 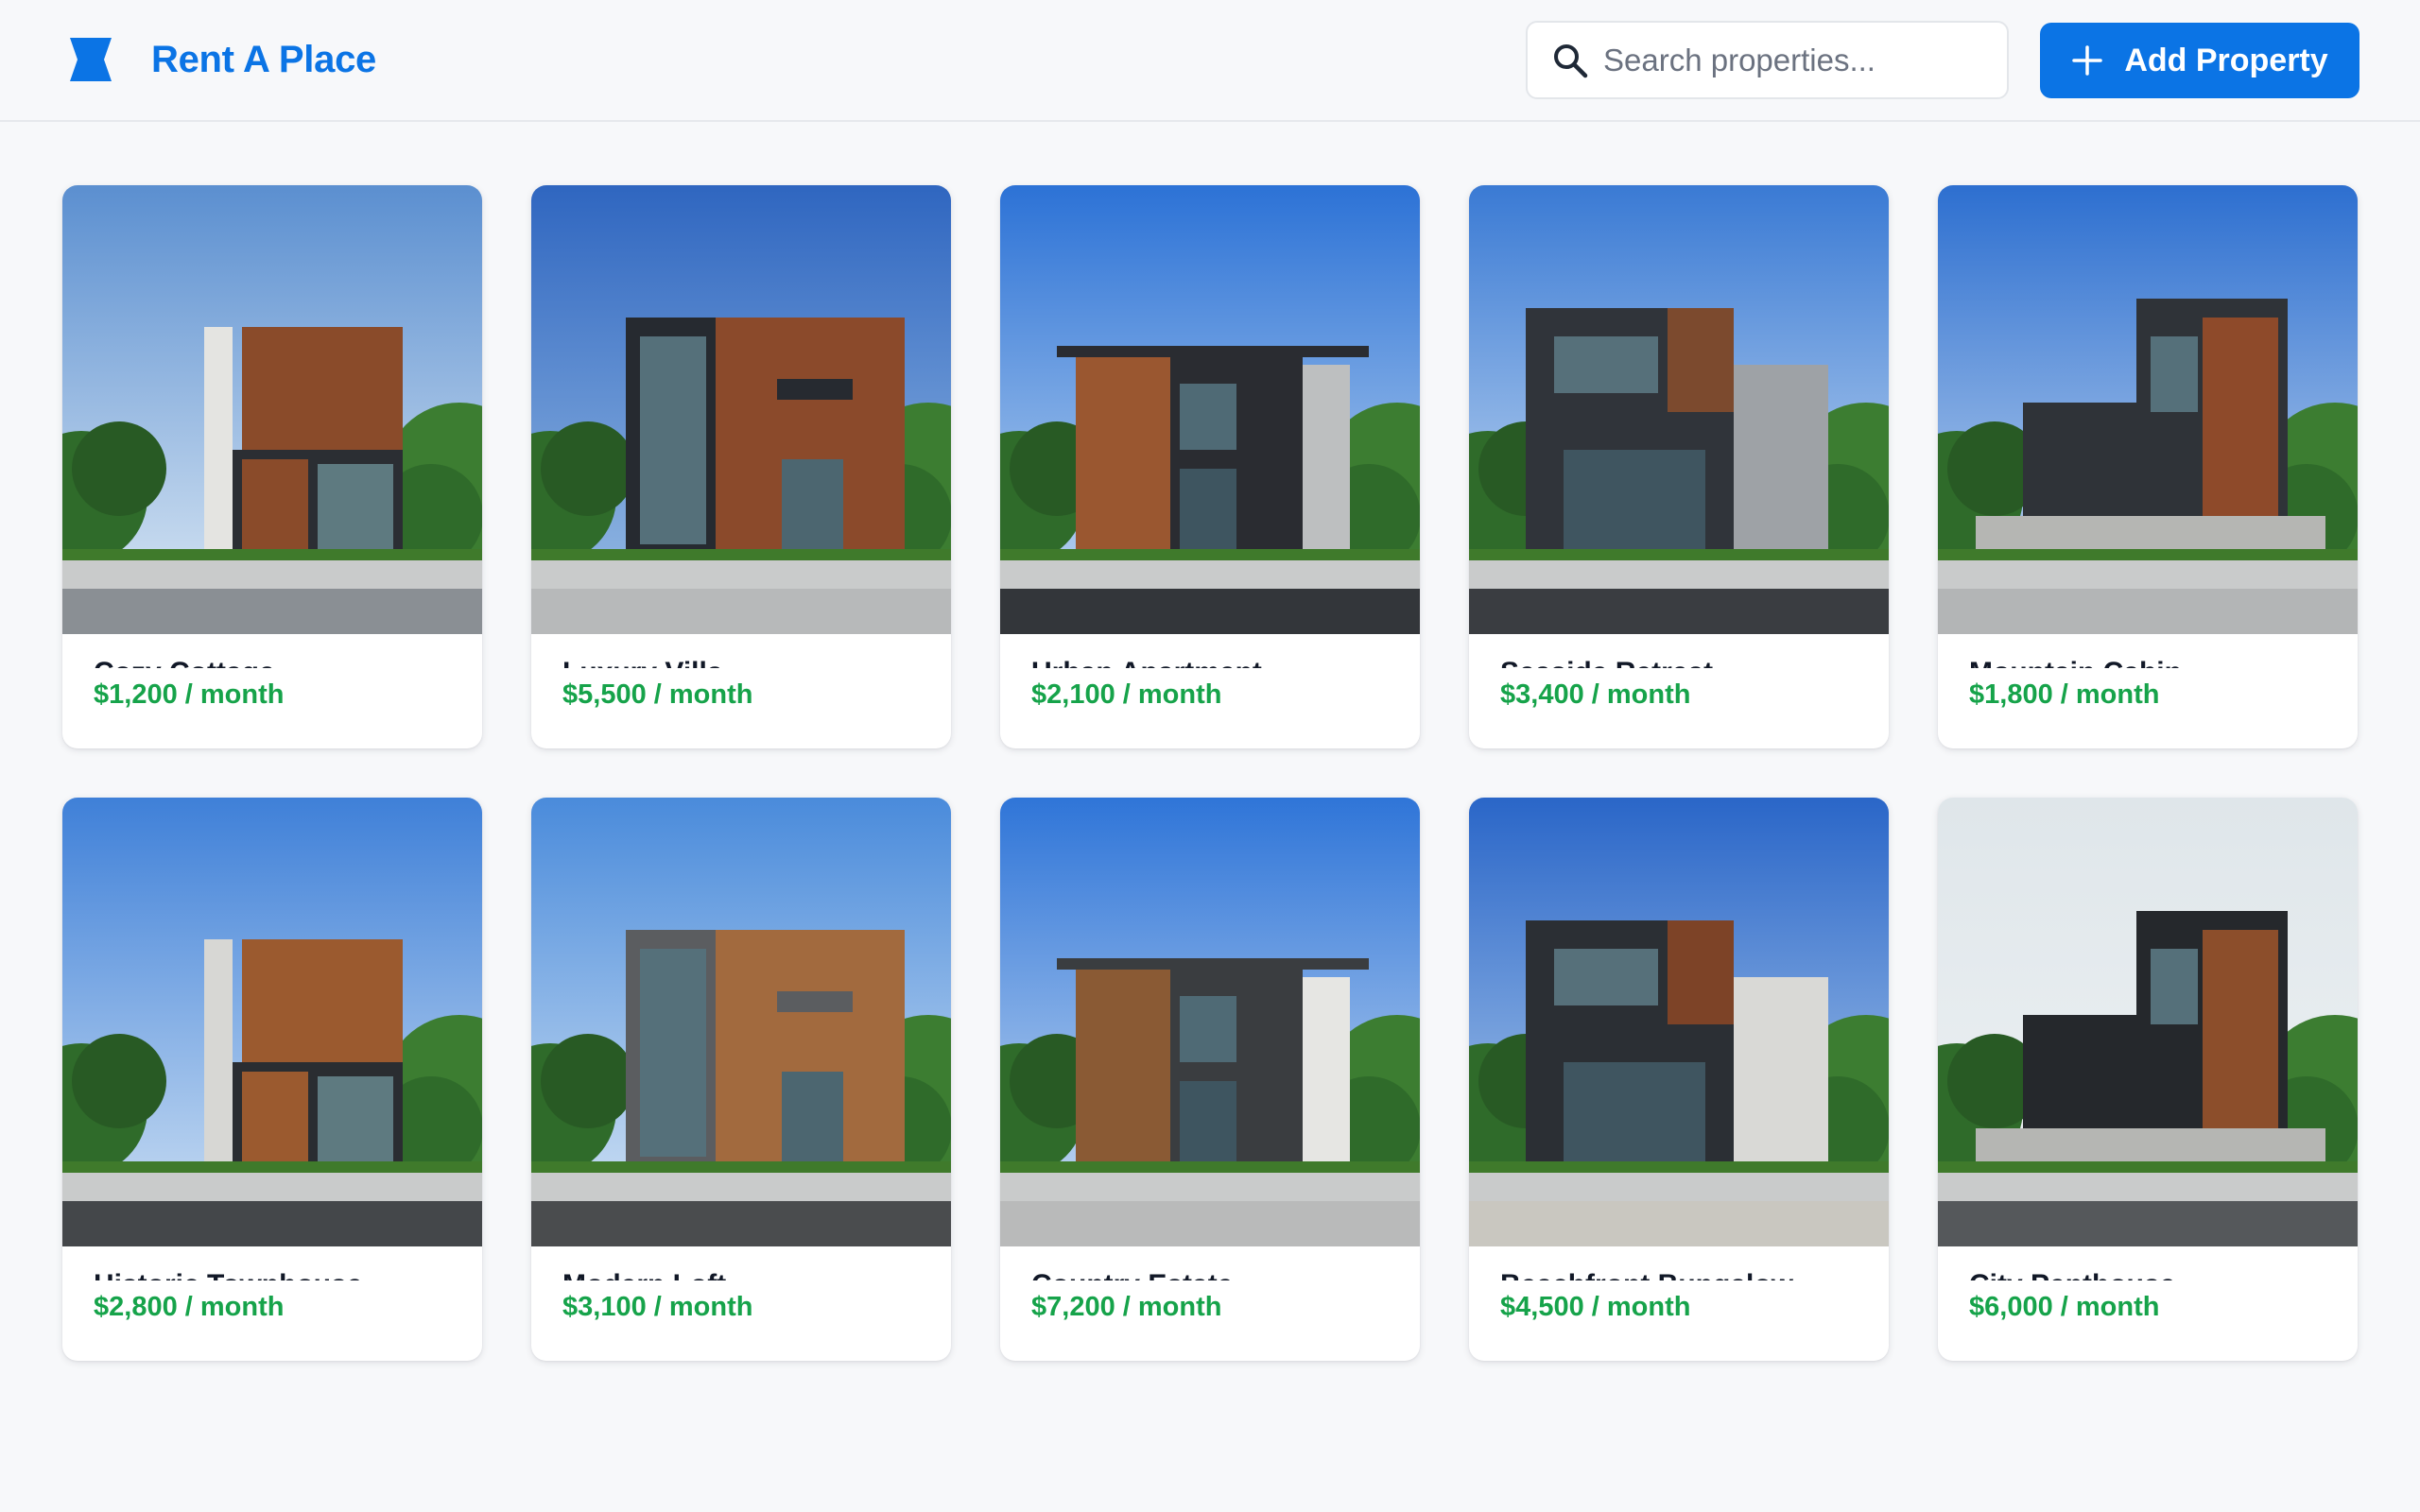 What do you see at coordinates (185, 661) in the screenshot?
I see `property-title: Cozy Cottage` at bounding box center [185, 661].